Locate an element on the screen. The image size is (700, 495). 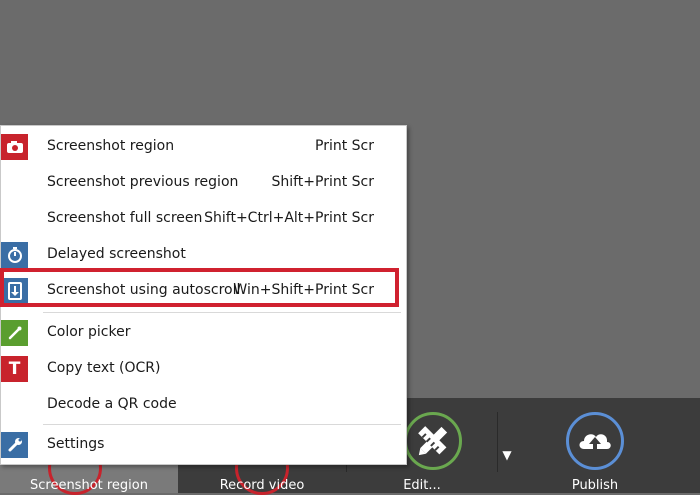
edit-ring-icon is located at coordinates (433, 441).